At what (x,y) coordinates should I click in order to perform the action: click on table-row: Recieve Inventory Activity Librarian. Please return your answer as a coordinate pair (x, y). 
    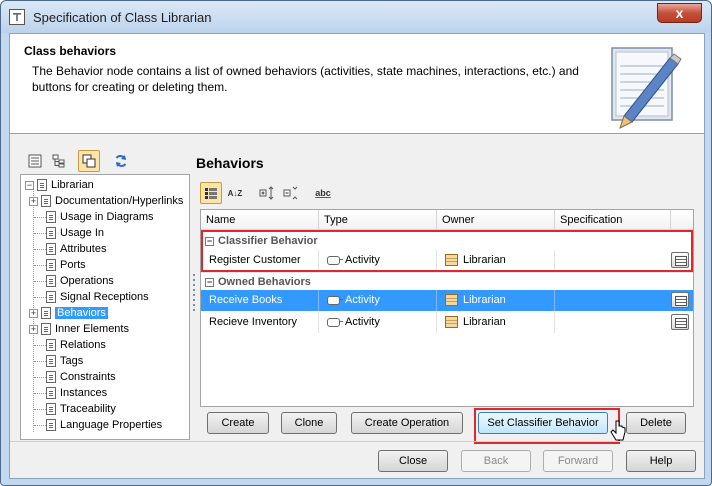
    Looking at the image, I should click on (447, 322).